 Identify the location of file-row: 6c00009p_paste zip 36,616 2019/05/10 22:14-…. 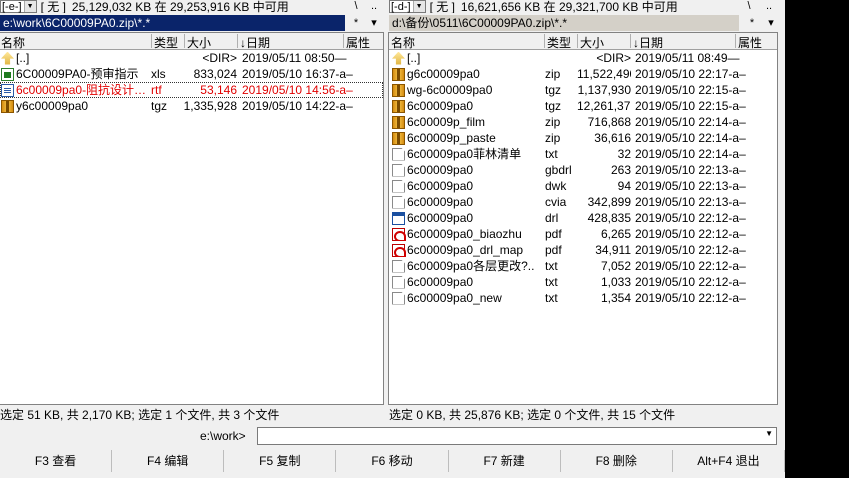
(583, 138).